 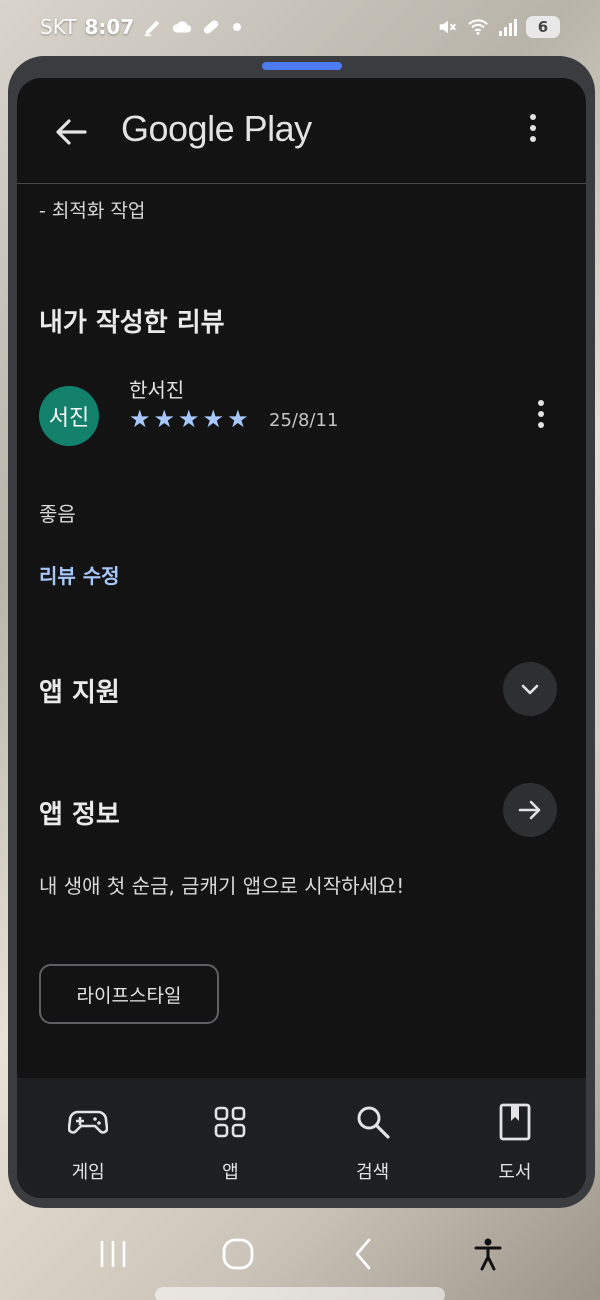 What do you see at coordinates (58, 27) in the screenshot?
I see `carrier-label: SKT` at bounding box center [58, 27].